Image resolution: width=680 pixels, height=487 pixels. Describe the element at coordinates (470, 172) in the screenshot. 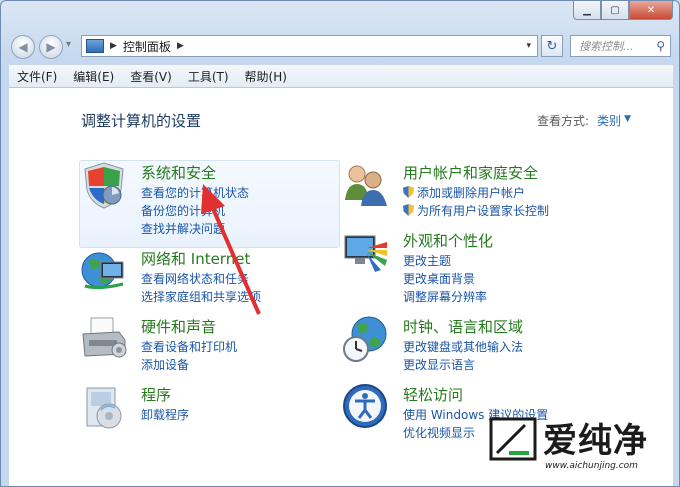

I see `category-title: 用户帐户和家庭安全` at that location.